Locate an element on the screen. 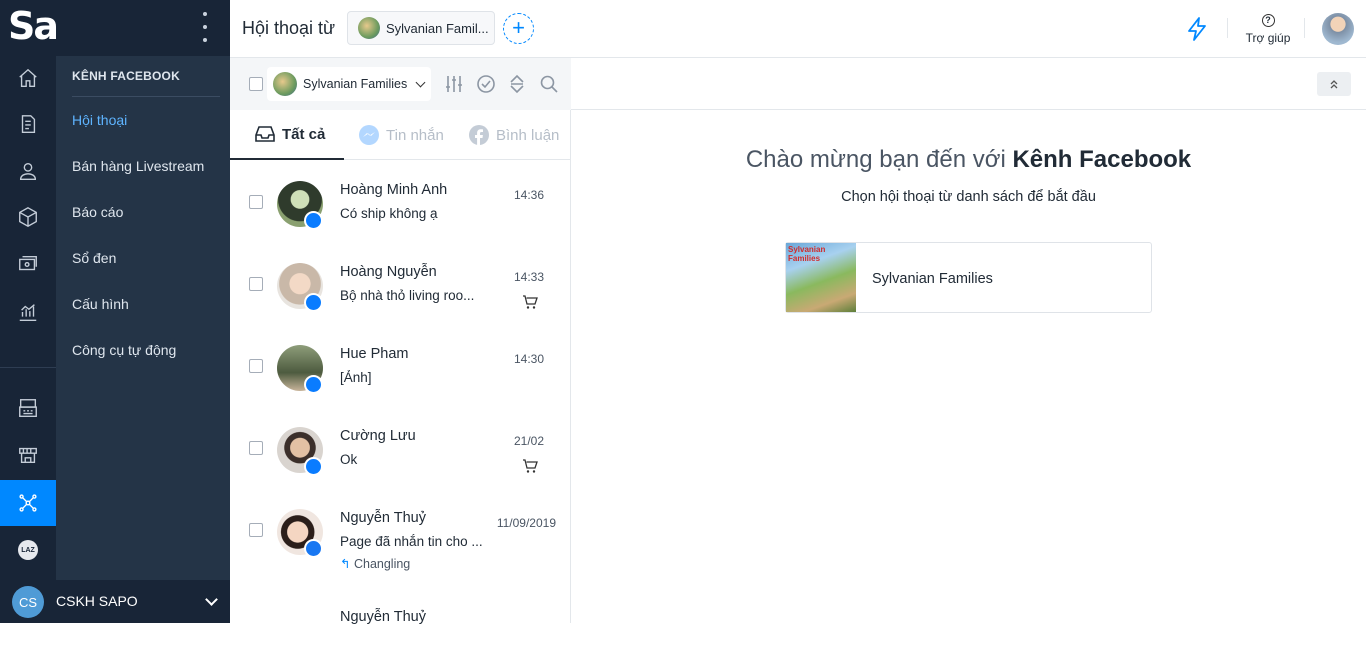 The image size is (1366, 670). conversation-time: 21/02 is located at coordinates (528, 441).